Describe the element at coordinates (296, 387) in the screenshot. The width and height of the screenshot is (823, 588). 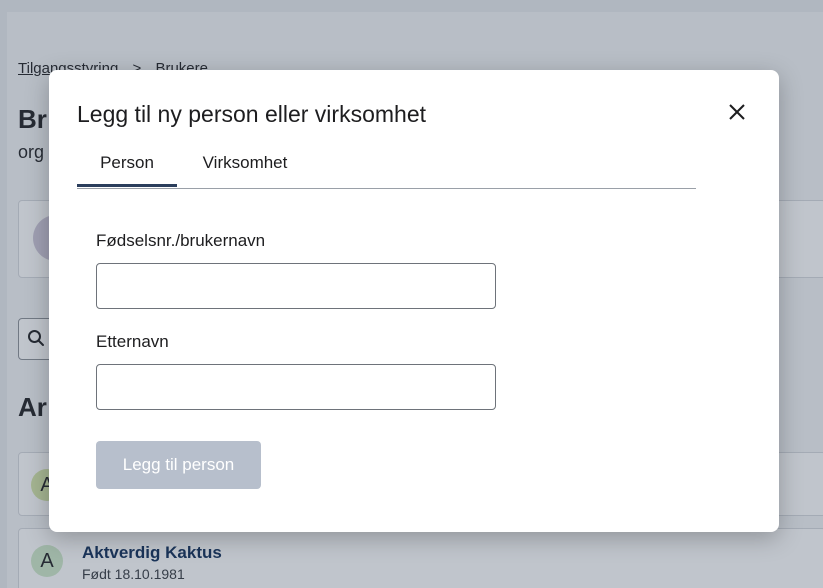
I see `lastname-input` at that location.